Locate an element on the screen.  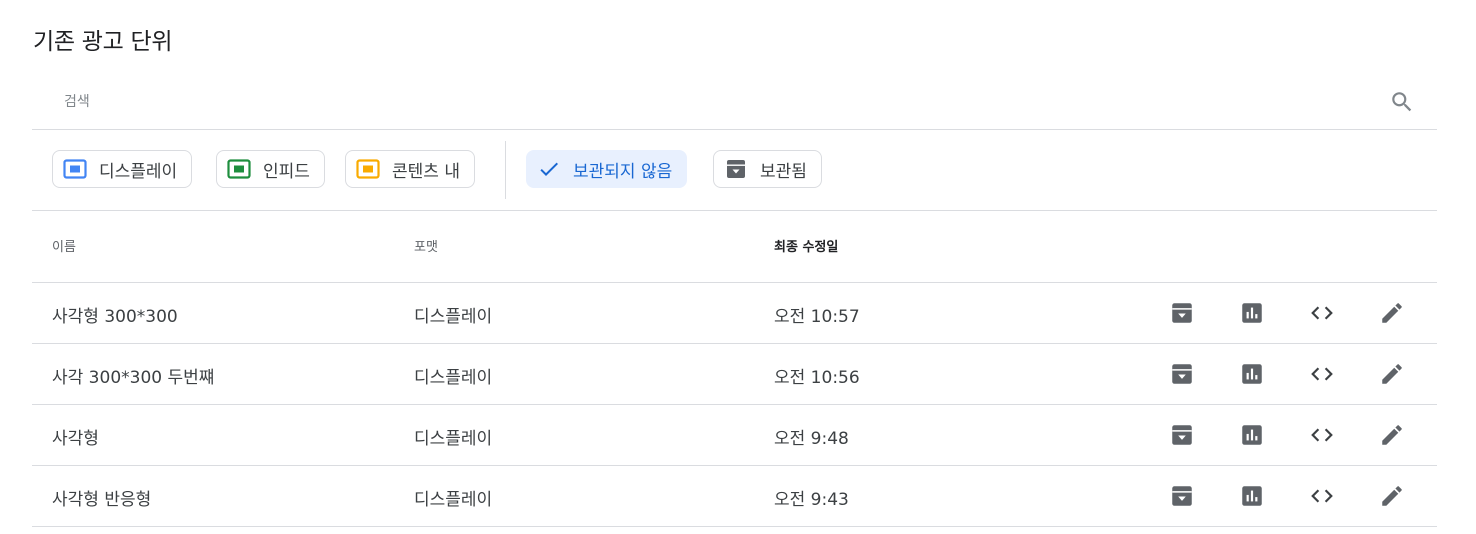
page-title: 기존 광고 단위 is located at coordinates (103, 42).